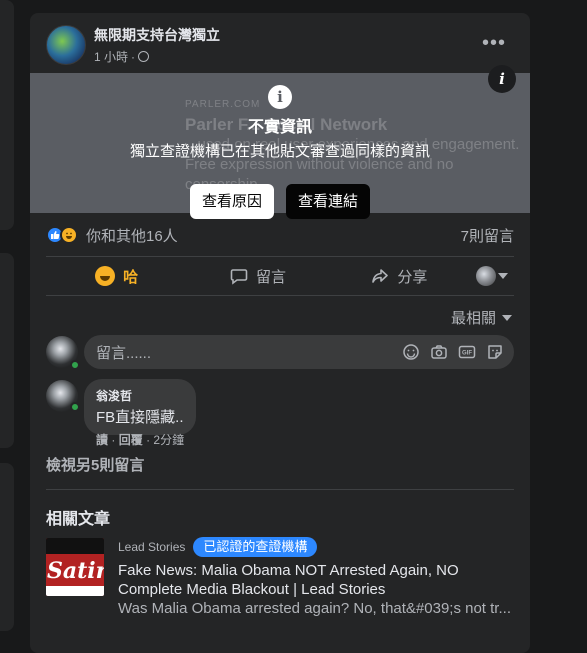 This screenshot has width=587, height=653. I want to click on comment-sort: 最相關, so click(481, 317).